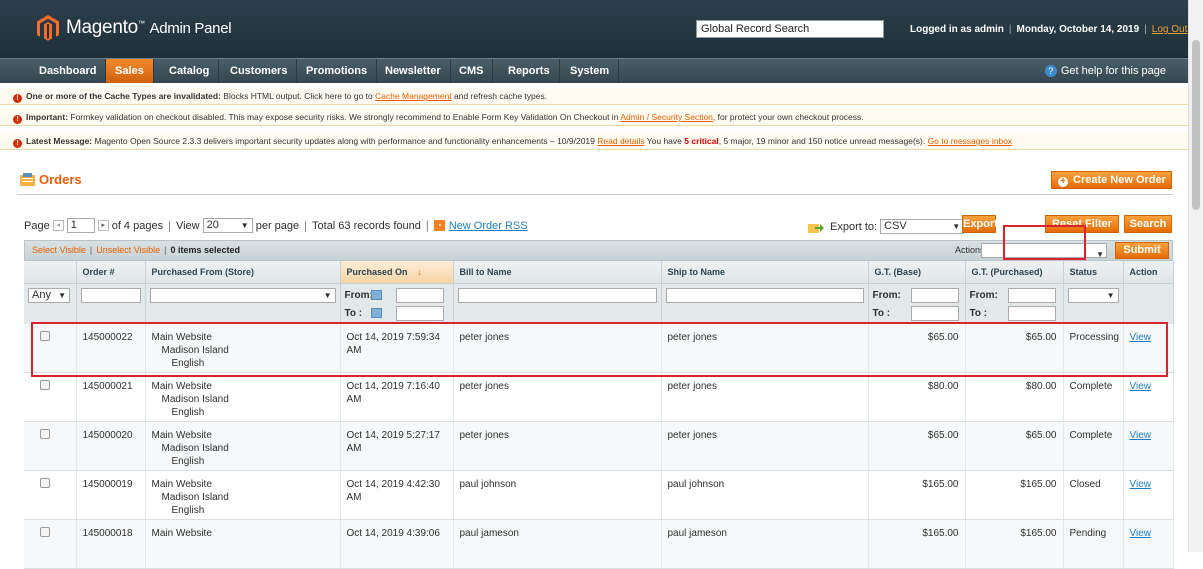 The height and width of the screenshot is (569, 1203). I want to click on brand-name: Magento™ Admin Panel, so click(149, 27).